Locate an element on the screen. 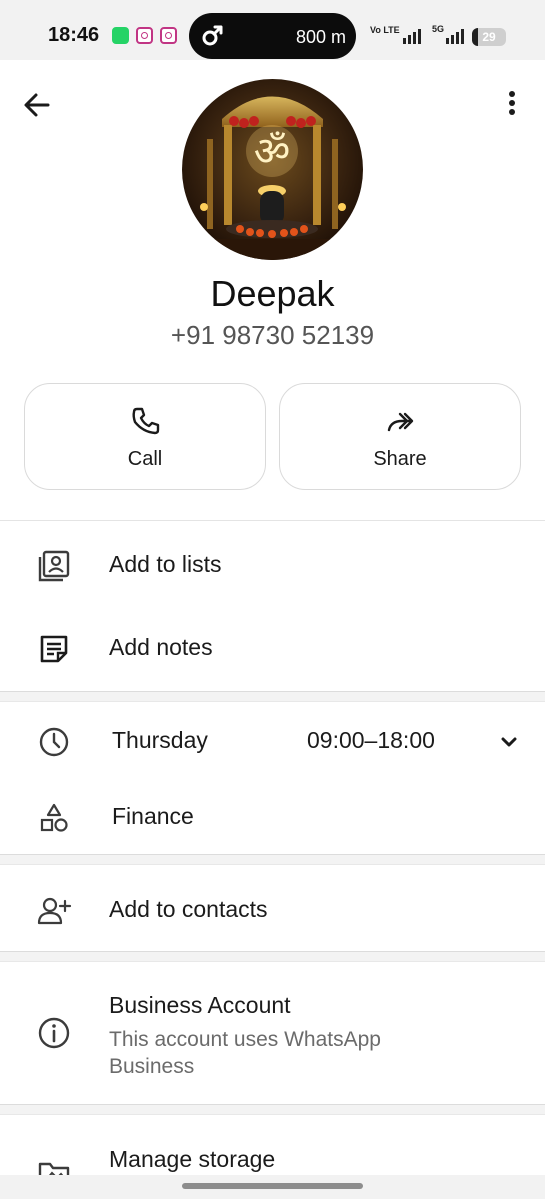 The width and height of the screenshot is (545, 1199). svg-text: ॐ is located at coordinates (272, 152).